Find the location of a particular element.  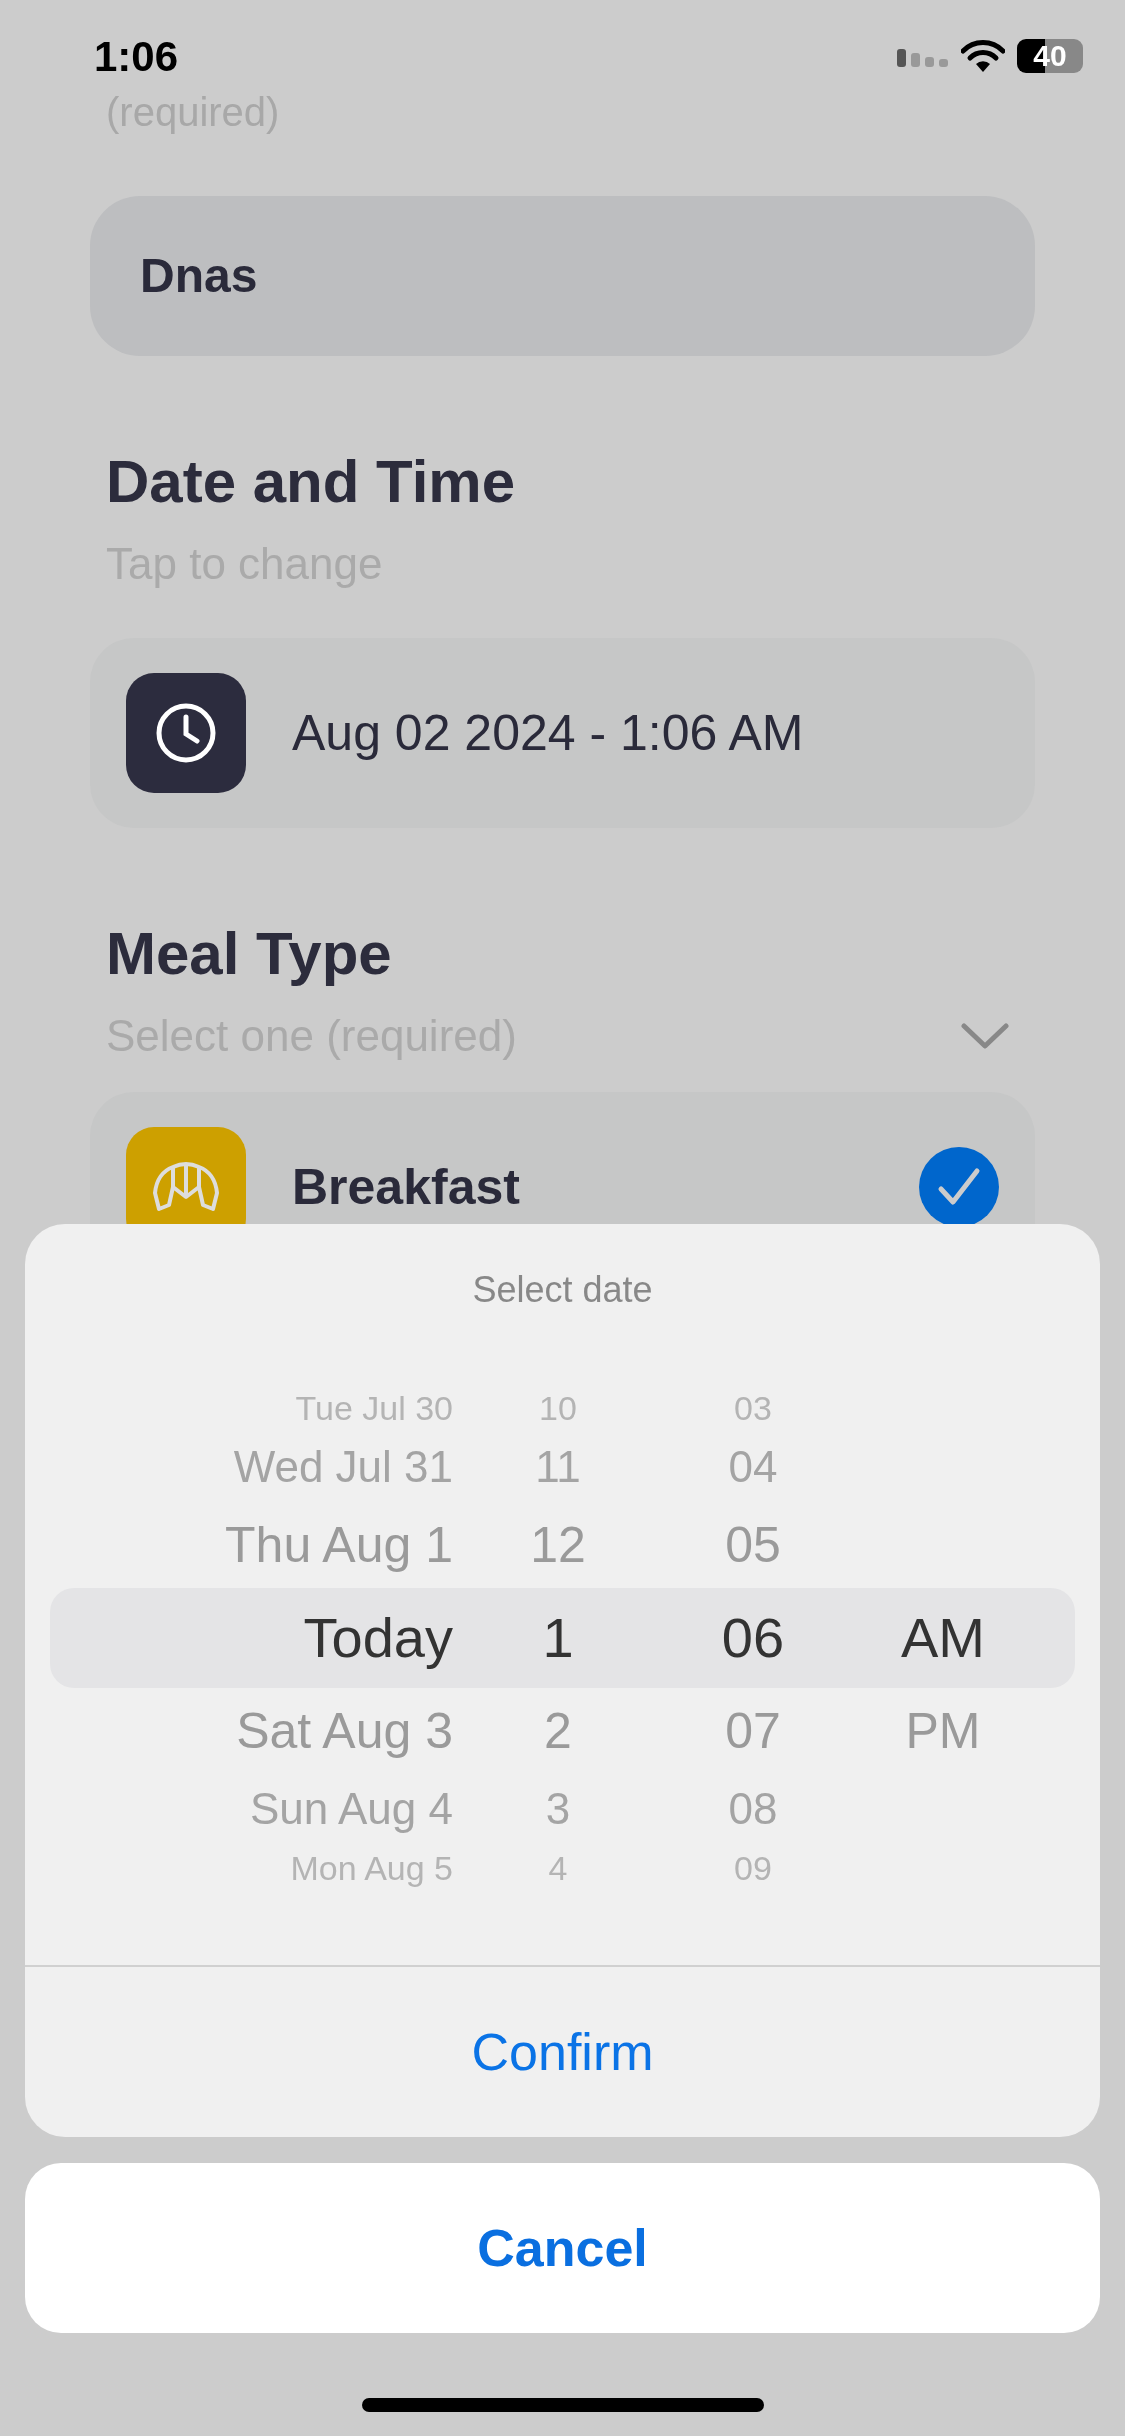

picker-option: Thu Aug 1 is located at coordinates (339, 1545).